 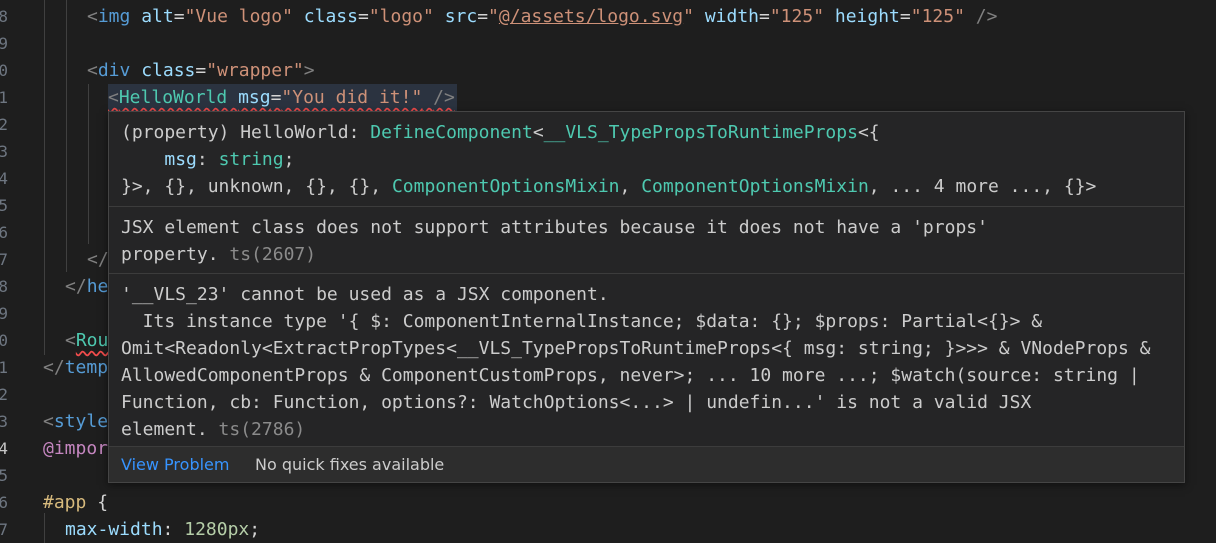 I want to click on code-line-close-div: </, so click(x=98, y=259).